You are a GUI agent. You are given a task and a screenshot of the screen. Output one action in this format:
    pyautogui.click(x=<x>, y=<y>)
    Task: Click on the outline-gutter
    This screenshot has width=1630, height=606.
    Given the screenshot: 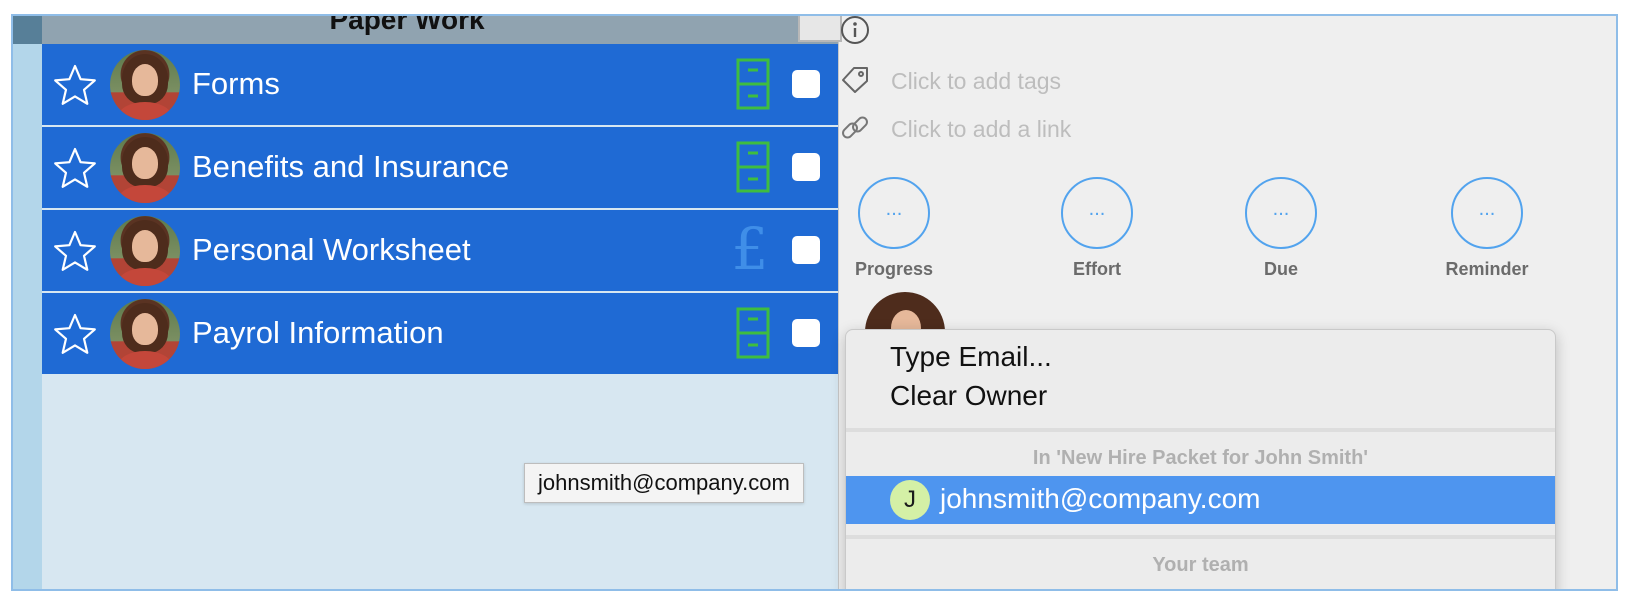 What is the action you would take?
    pyautogui.click(x=27, y=302)
    